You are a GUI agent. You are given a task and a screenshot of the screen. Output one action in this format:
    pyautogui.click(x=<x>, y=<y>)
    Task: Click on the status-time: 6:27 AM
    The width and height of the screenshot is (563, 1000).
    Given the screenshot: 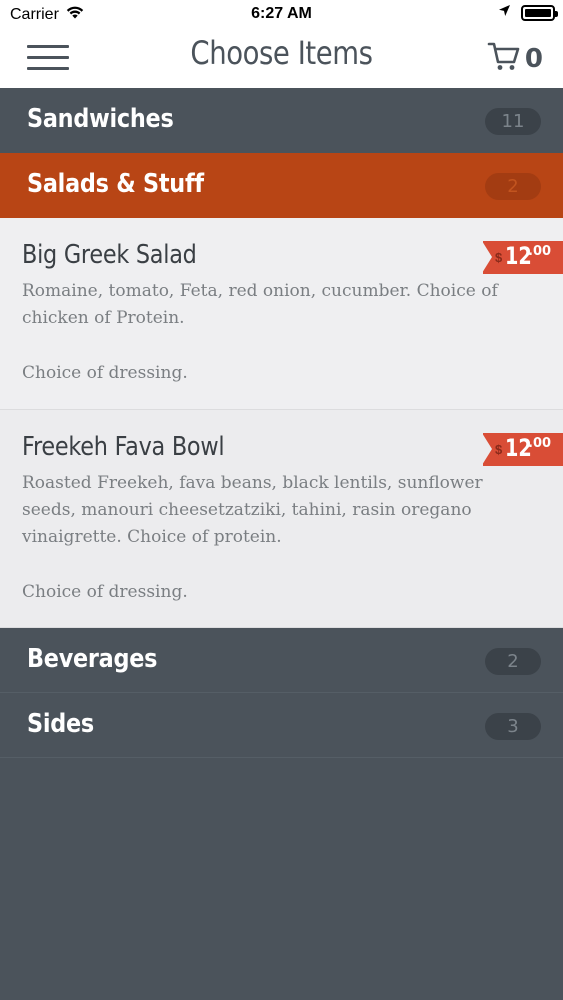 What is the action you would take?
    pyautogui.click(x=281, y=13)
    